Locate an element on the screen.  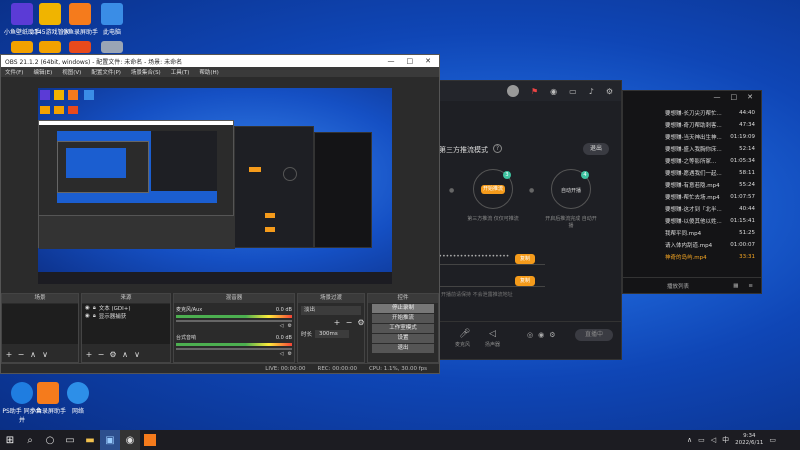
cortana-icon: ○ is located at coordinates (50, 440).